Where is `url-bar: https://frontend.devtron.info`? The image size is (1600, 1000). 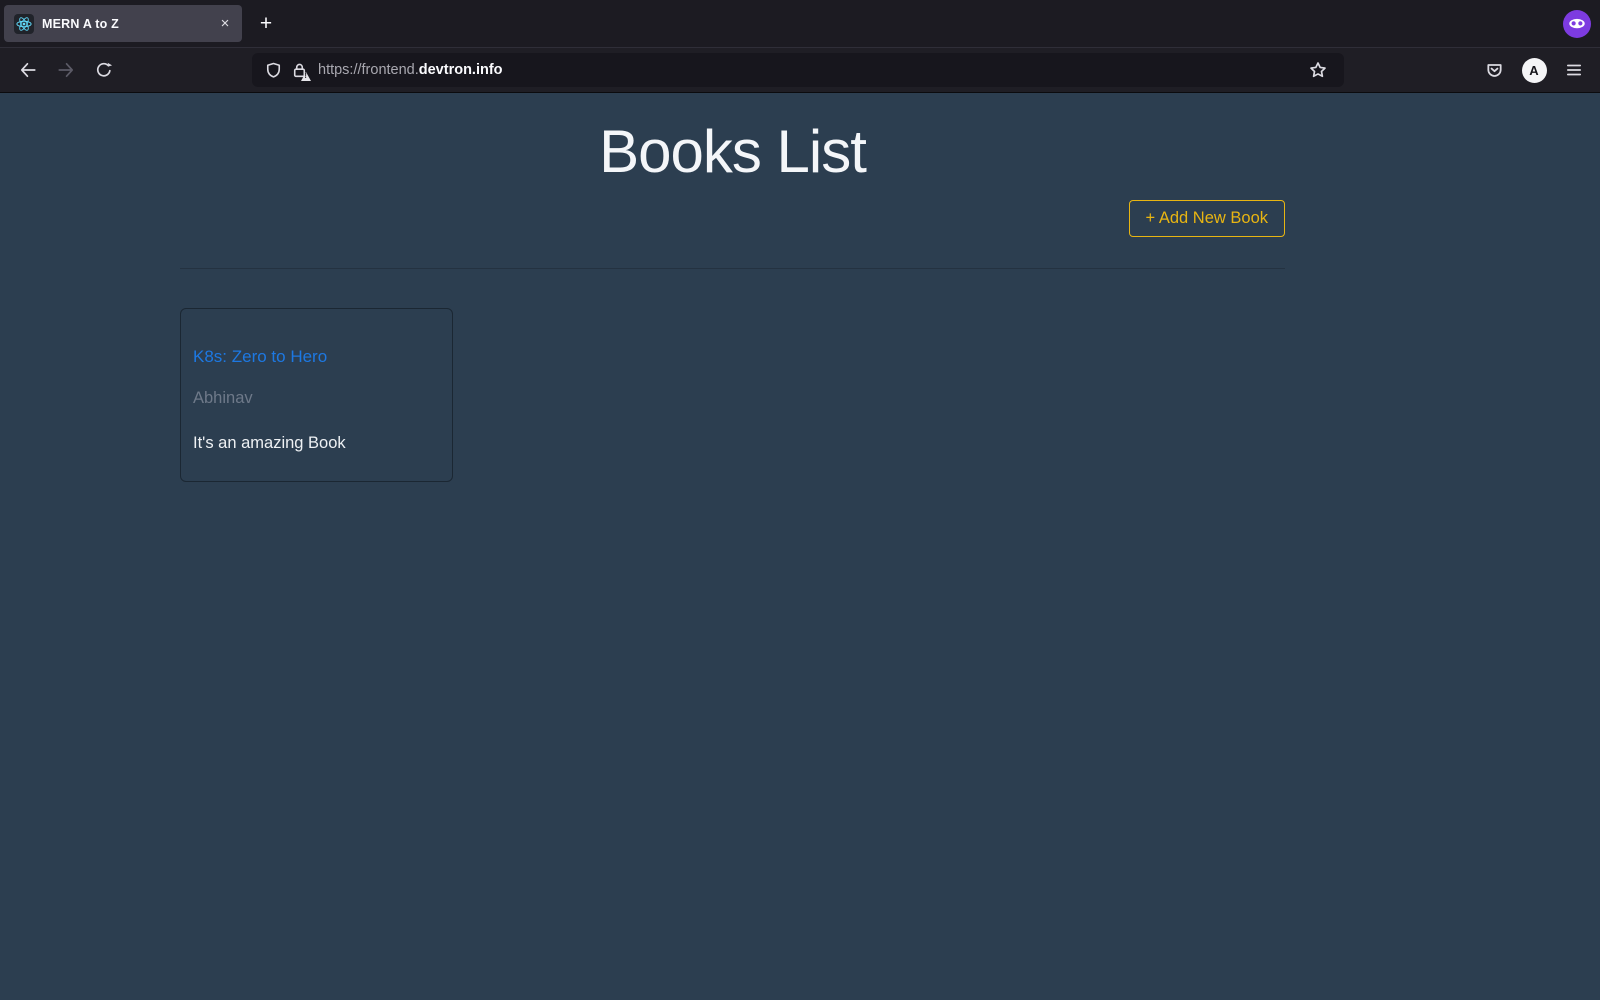 url-bar: https://frontend.devtron.info is located at coordinates (798, 70).